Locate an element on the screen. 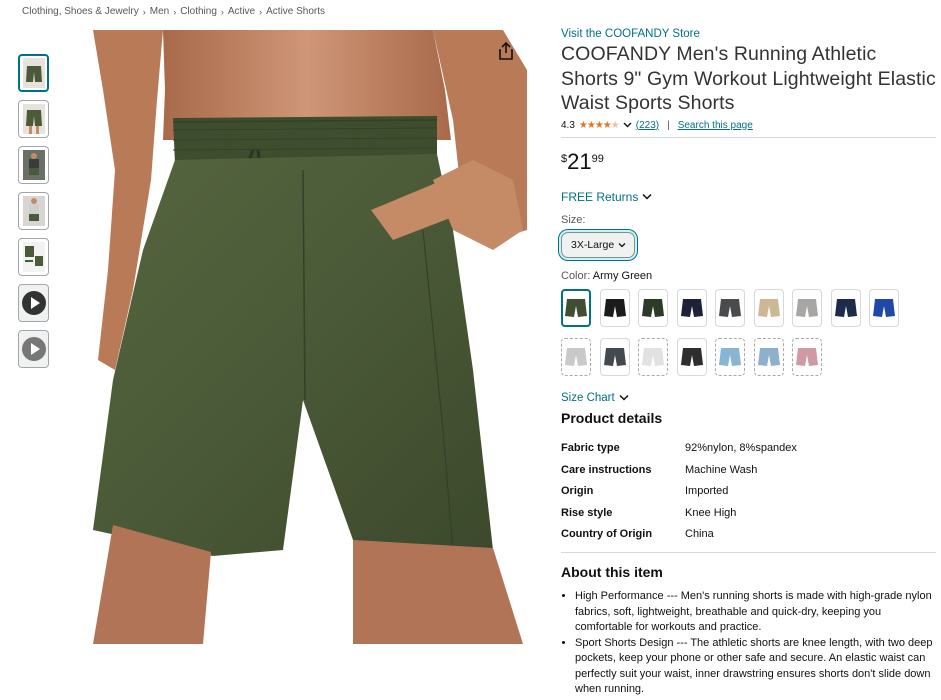 The image size is (941, 700). breadcrumb-item: Men is located at coordinates (159, 11).